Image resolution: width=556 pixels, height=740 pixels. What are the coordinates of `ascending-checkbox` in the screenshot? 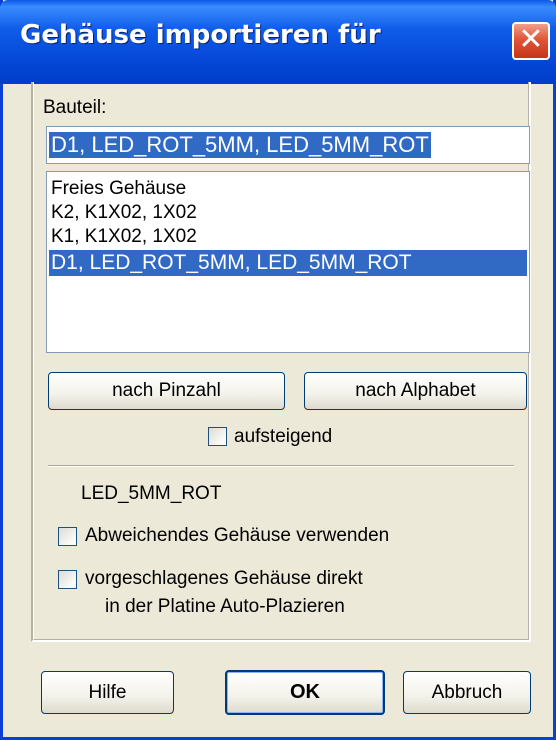 It's located at (217, 436).